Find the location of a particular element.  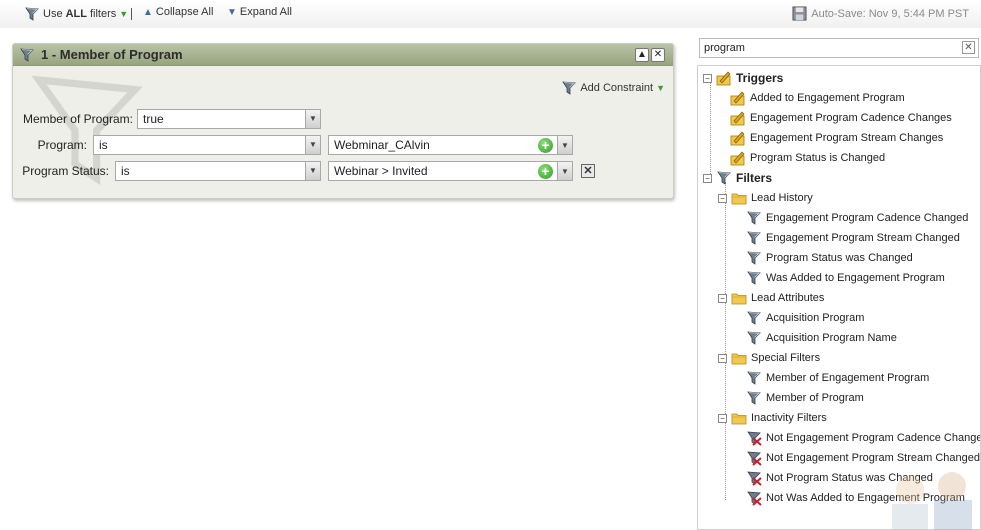

remove-row-button: ✕ is located at coordinates (588, 171).